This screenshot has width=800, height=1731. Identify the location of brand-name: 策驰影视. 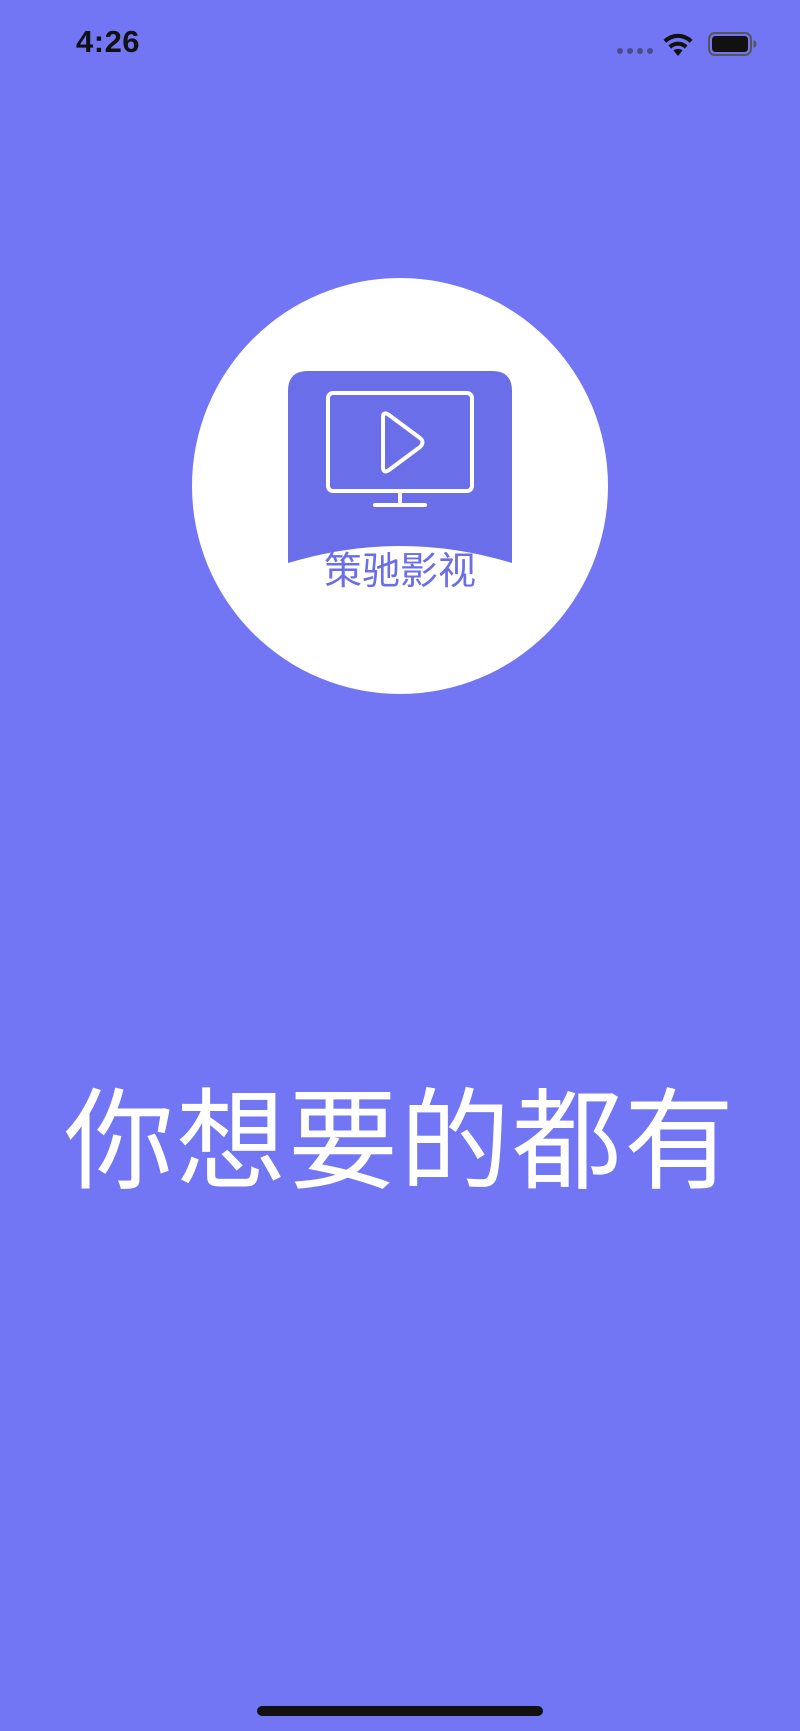
(399, 571).